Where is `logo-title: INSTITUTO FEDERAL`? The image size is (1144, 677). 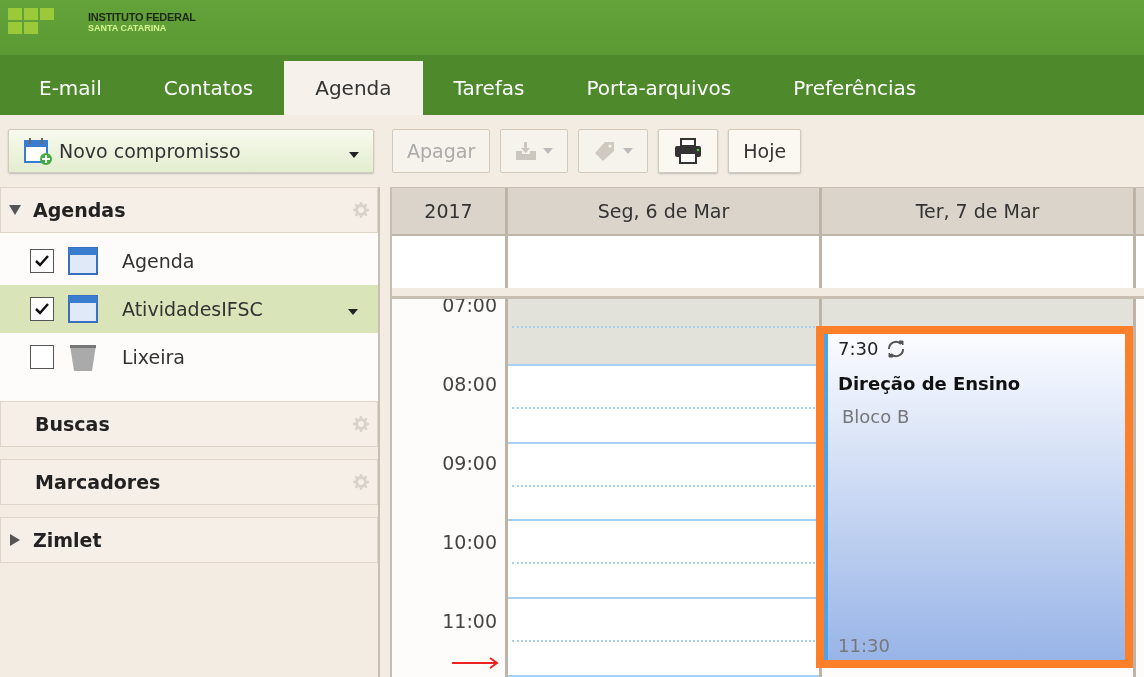 logo-title: INSTITUTO FEDERAL is located at coordinates (142, 16).